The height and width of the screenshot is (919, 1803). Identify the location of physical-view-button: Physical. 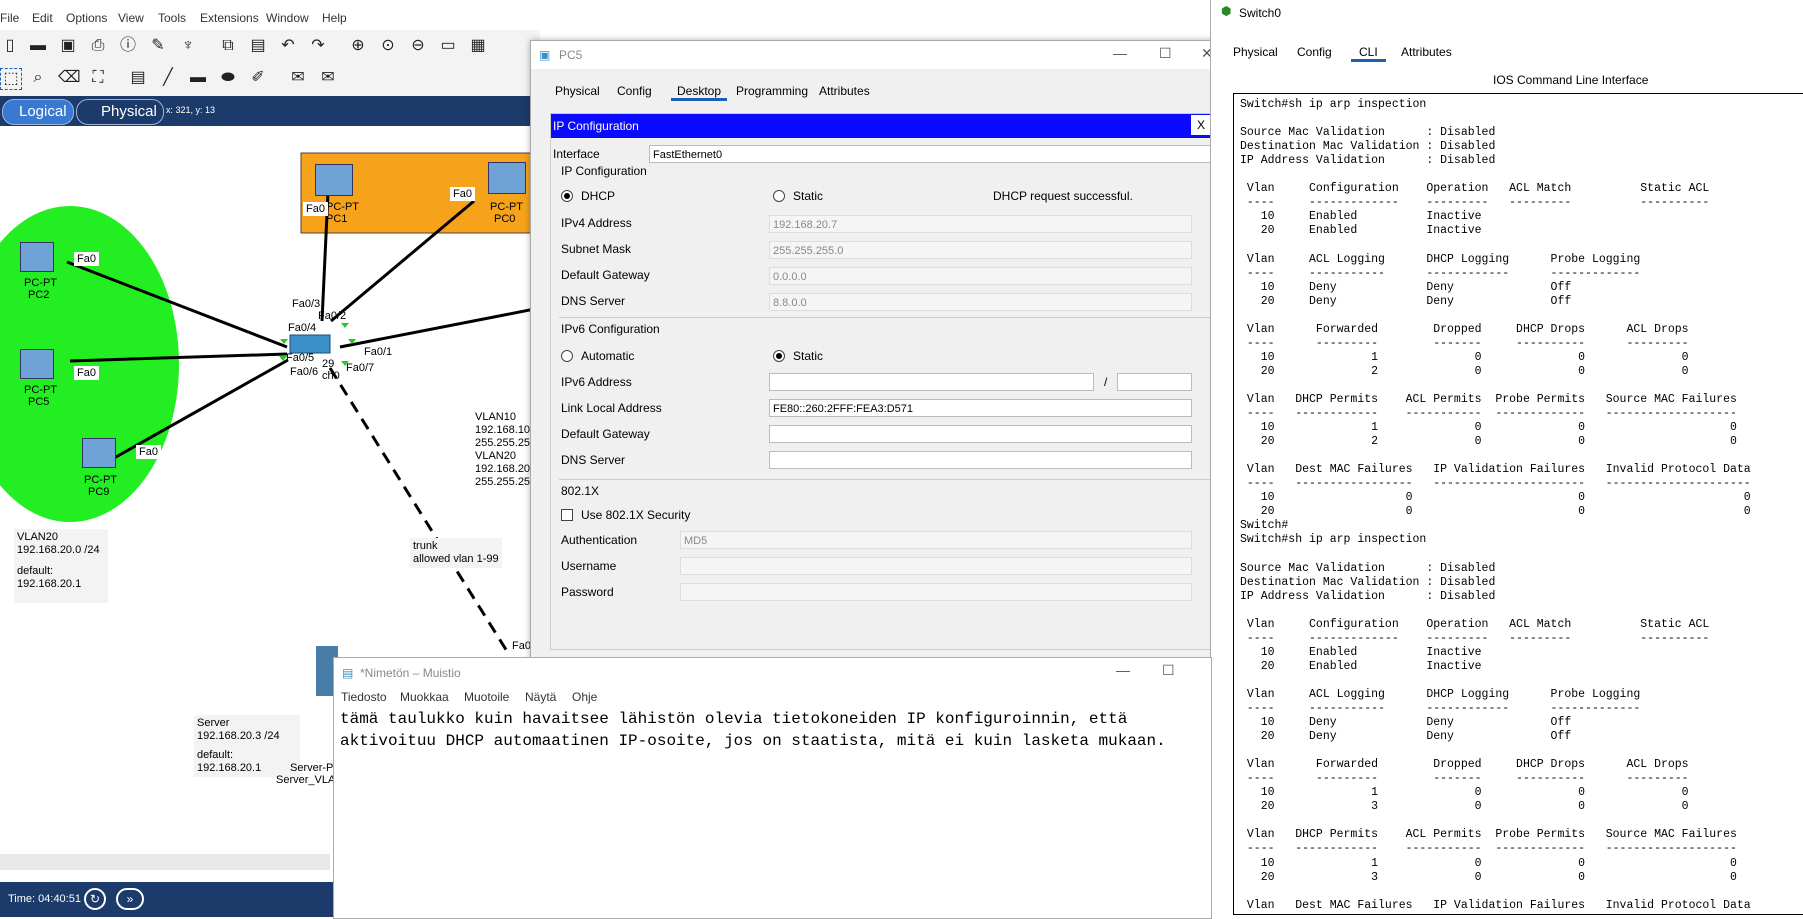
(120, 112).